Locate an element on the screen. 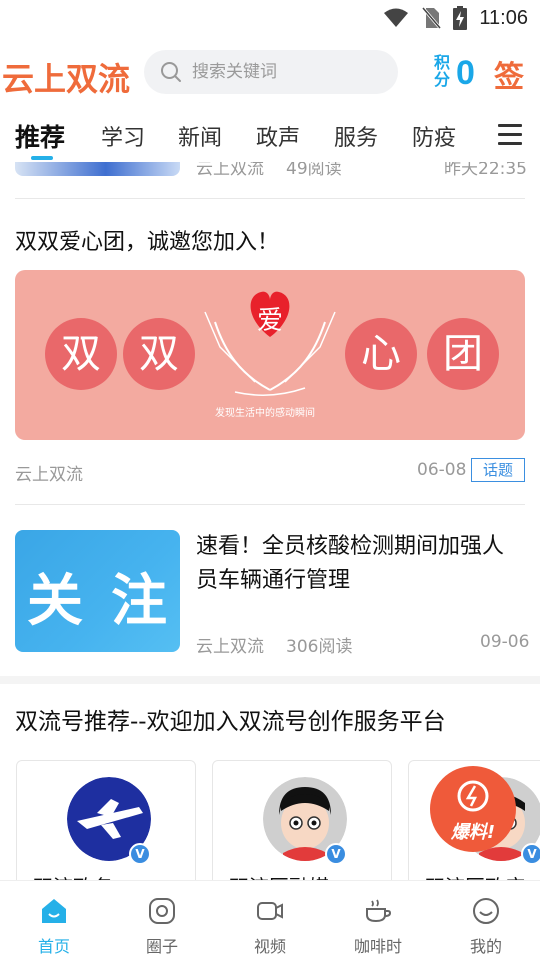 This screenshot has height=960, width=540. baoliao-label: 爆料! is located at coordinates (473, 832).